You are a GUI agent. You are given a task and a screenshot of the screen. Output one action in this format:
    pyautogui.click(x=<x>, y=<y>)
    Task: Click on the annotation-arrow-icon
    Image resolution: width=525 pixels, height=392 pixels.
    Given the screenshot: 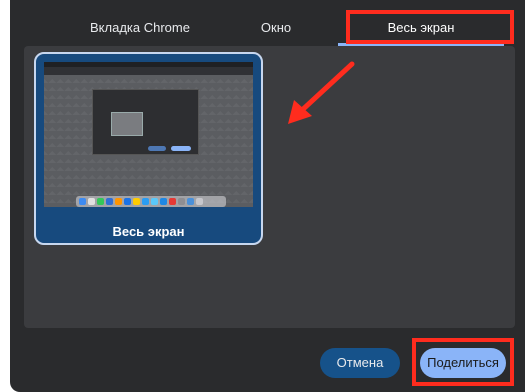 What is the action you would take?
    pyautogui.click(x=321, y=92)
    